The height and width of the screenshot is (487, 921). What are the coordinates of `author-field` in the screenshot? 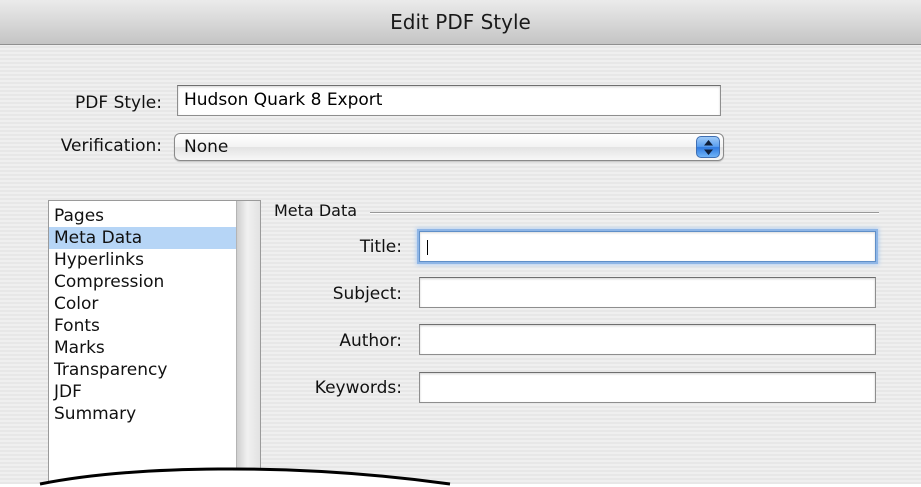 It's located at (647, 339).